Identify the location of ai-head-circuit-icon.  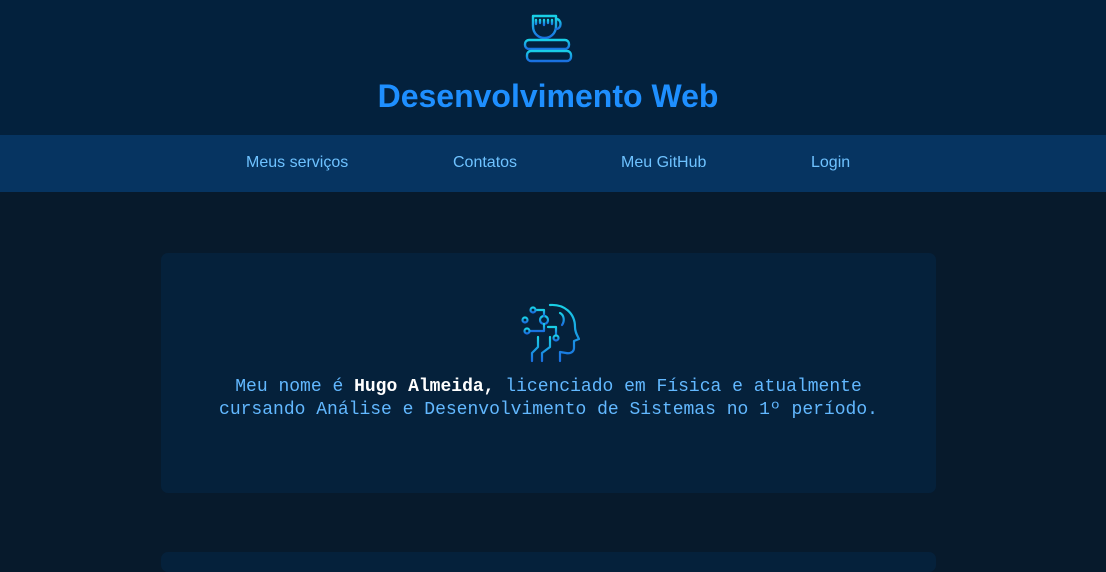
(550, 333).